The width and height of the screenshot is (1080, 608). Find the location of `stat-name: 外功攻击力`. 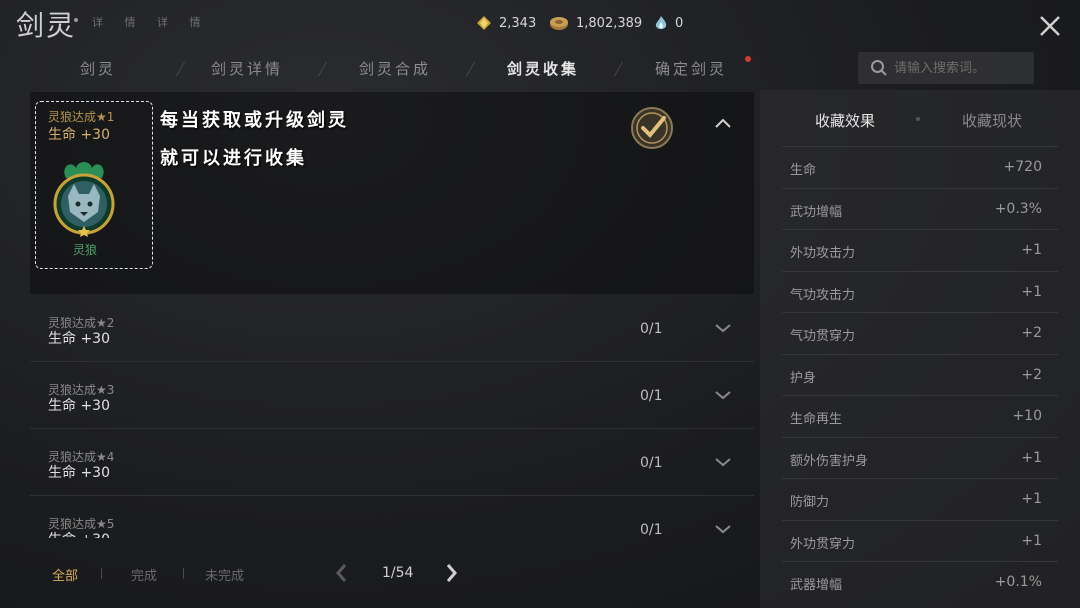

stat-name: 外功攻击力 is located at coordinates (823, 253).